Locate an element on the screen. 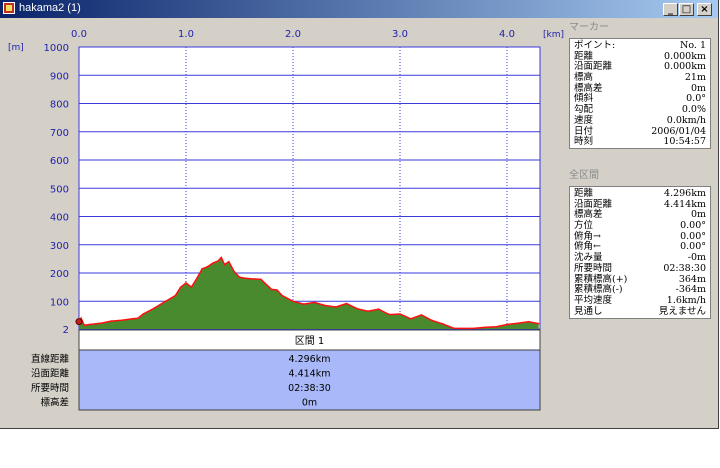 The width and height of the screenshot is (720, 468). total-value: 1.6km/h is located at coordinates (686, 300).